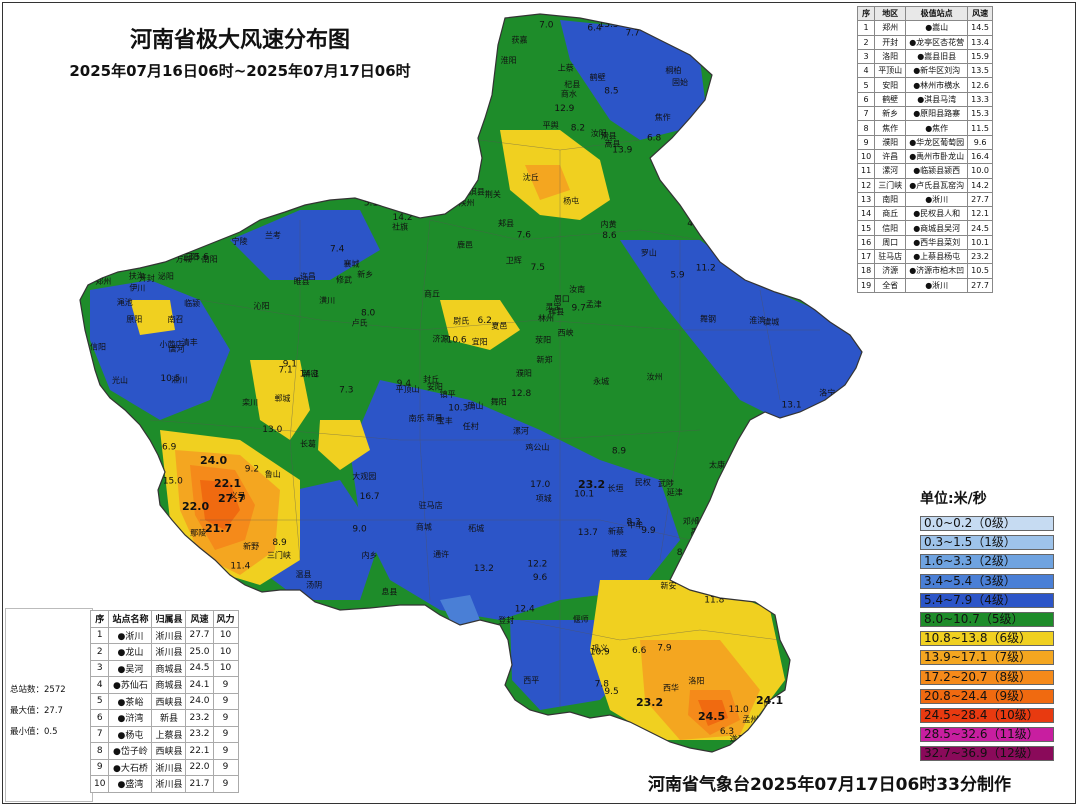  I want to click on table-cell: 淅川县, so click(169, 652).